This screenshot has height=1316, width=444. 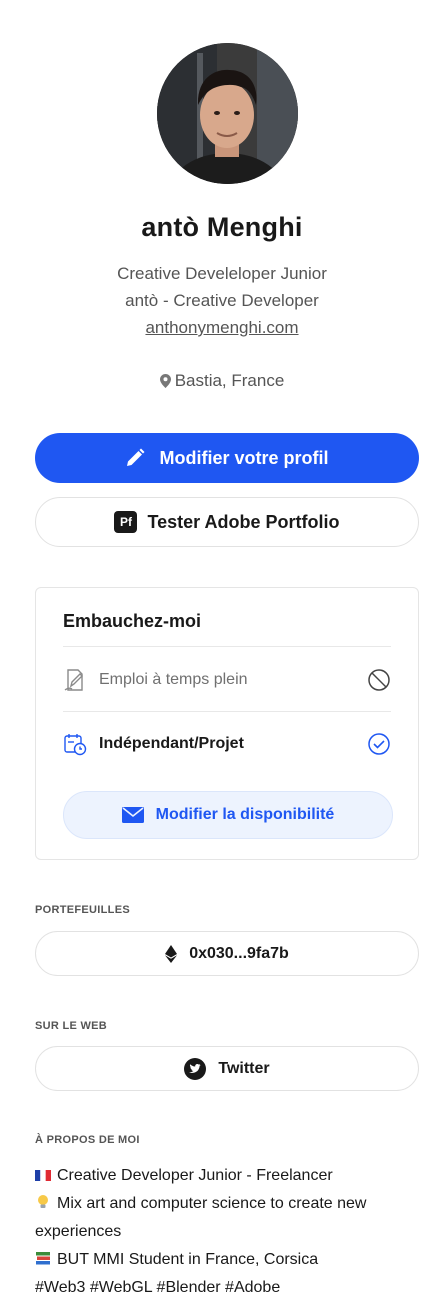 I want to click on edit-availability-button: Modifier la disponibilité, so click(x=228, y=815).